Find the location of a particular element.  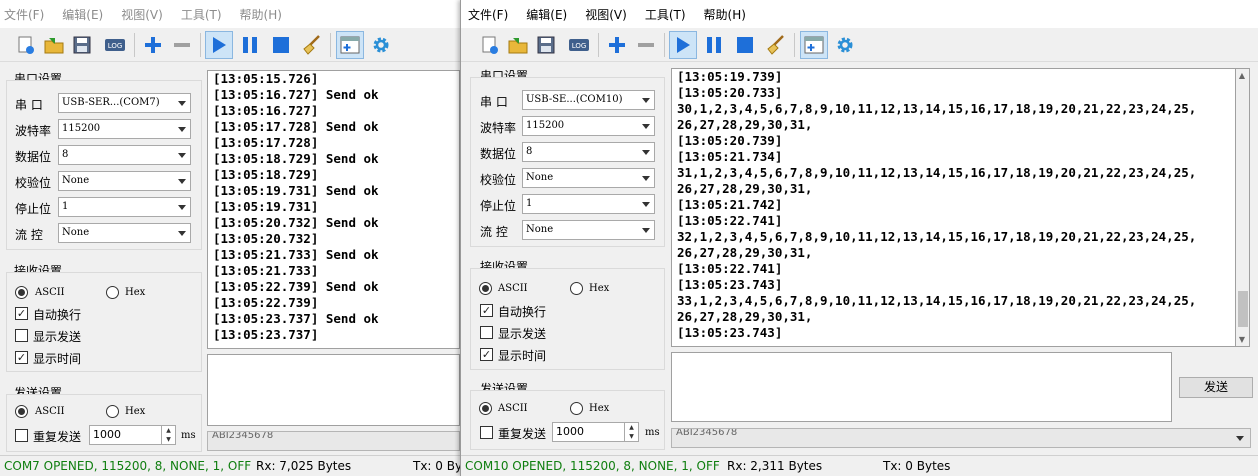

baud-value: 115200 is located at coordinates (81, 128).